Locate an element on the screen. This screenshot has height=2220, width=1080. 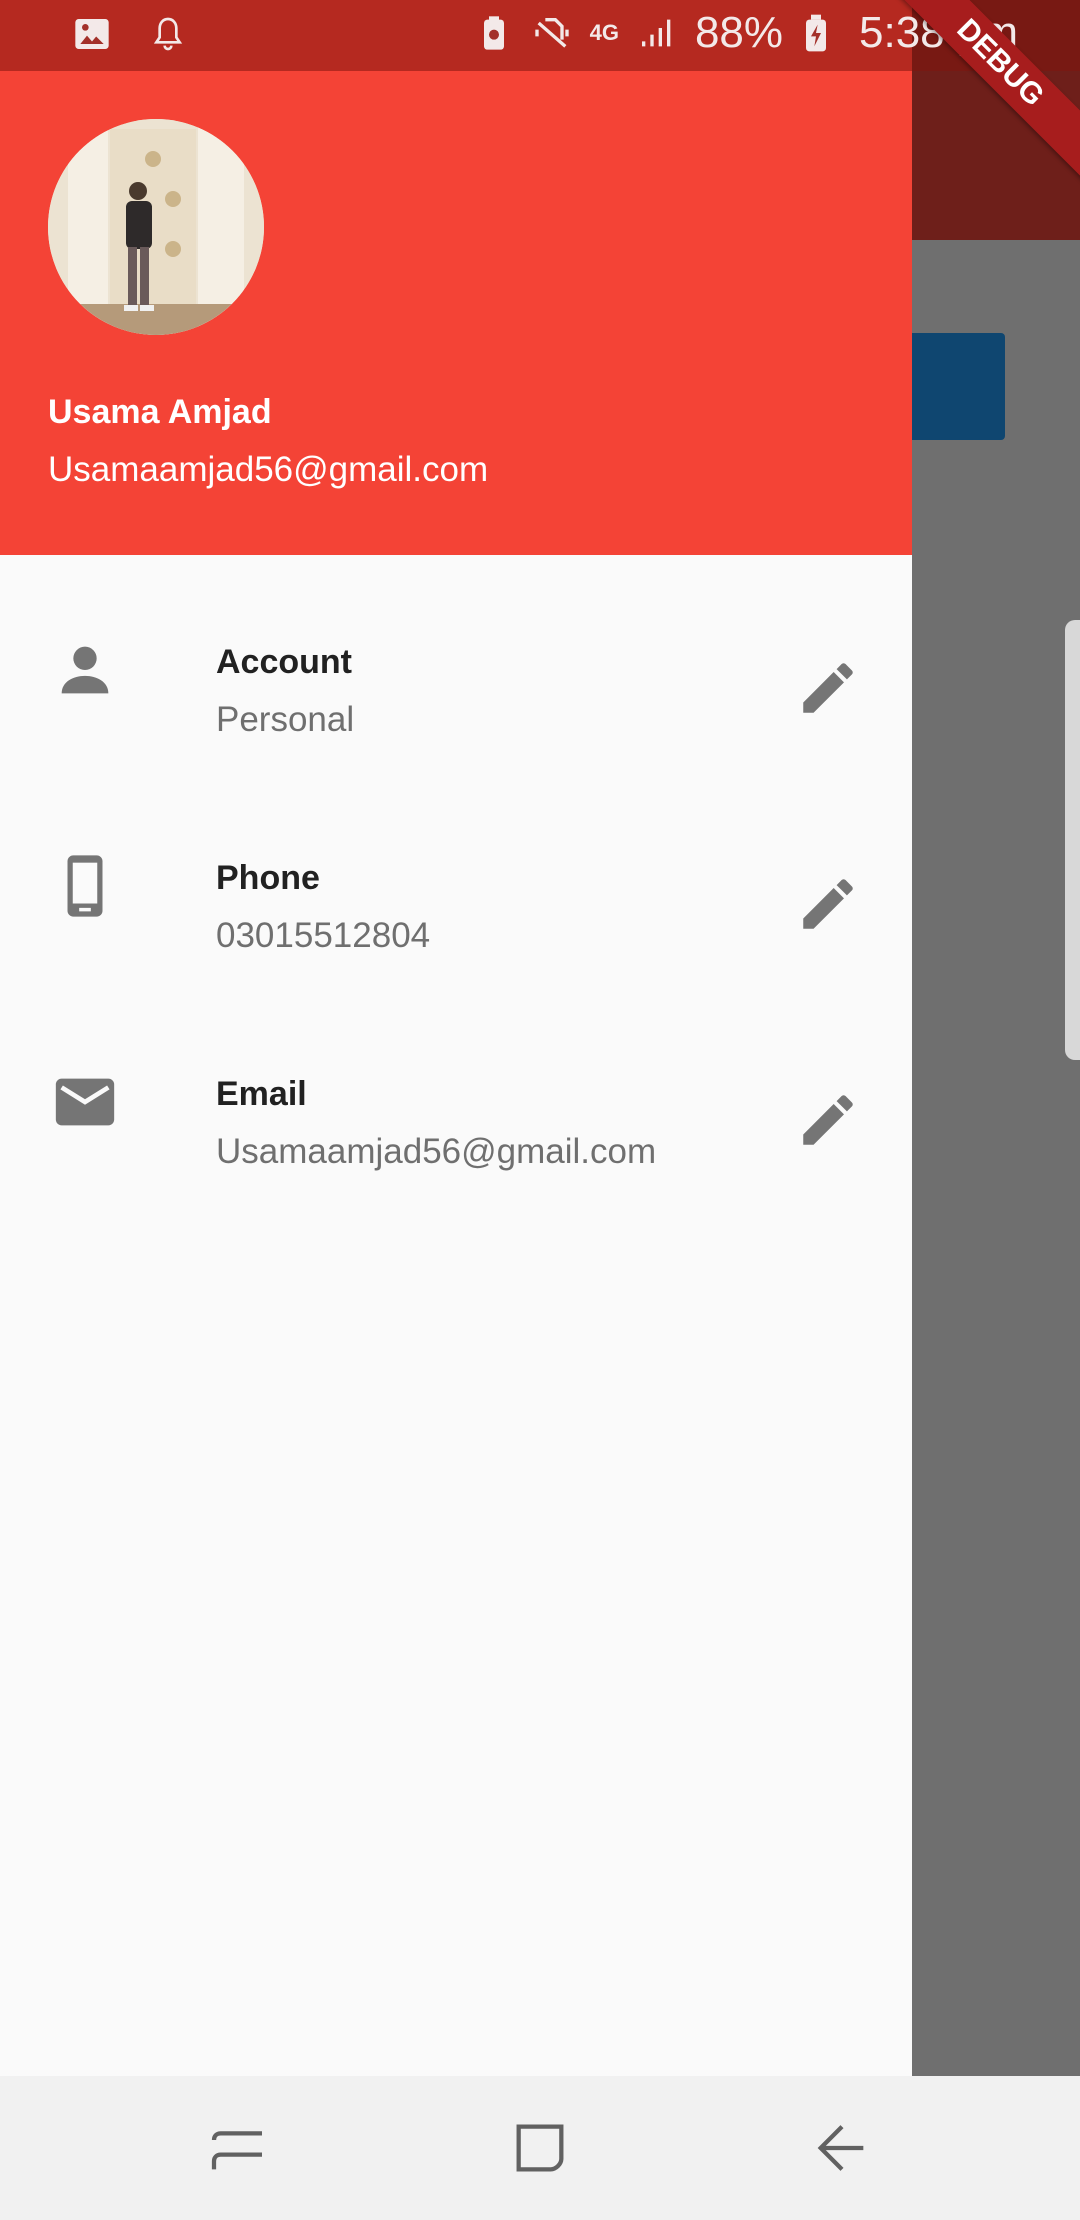
list-item-subtitle: Personal is located at coordinates (285, 719).